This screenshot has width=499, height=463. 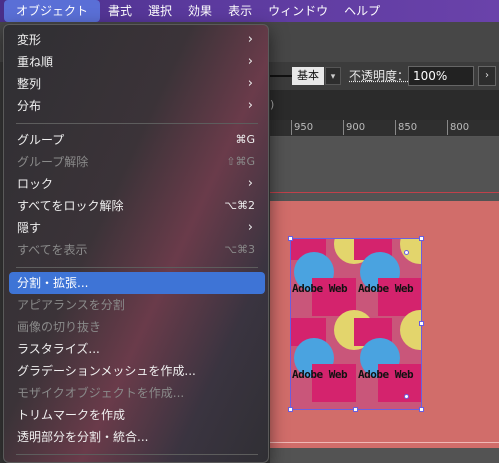 What do you see at coordinates (41, 140) in the screenshot?
I see `menu-item-label: グループ` at bounding box center [41, 140].